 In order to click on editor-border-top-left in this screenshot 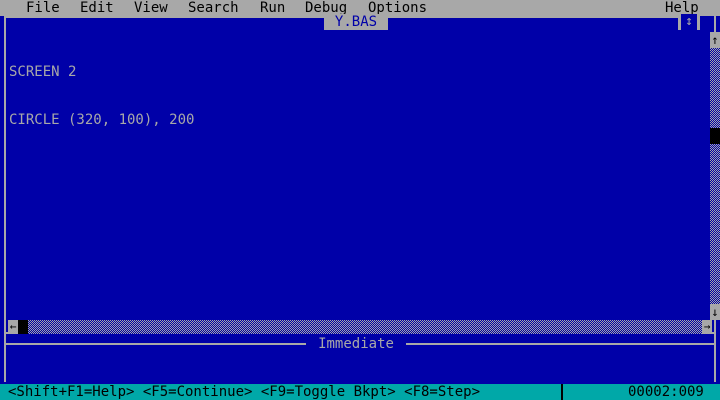, I will do `click(164, 17)`.